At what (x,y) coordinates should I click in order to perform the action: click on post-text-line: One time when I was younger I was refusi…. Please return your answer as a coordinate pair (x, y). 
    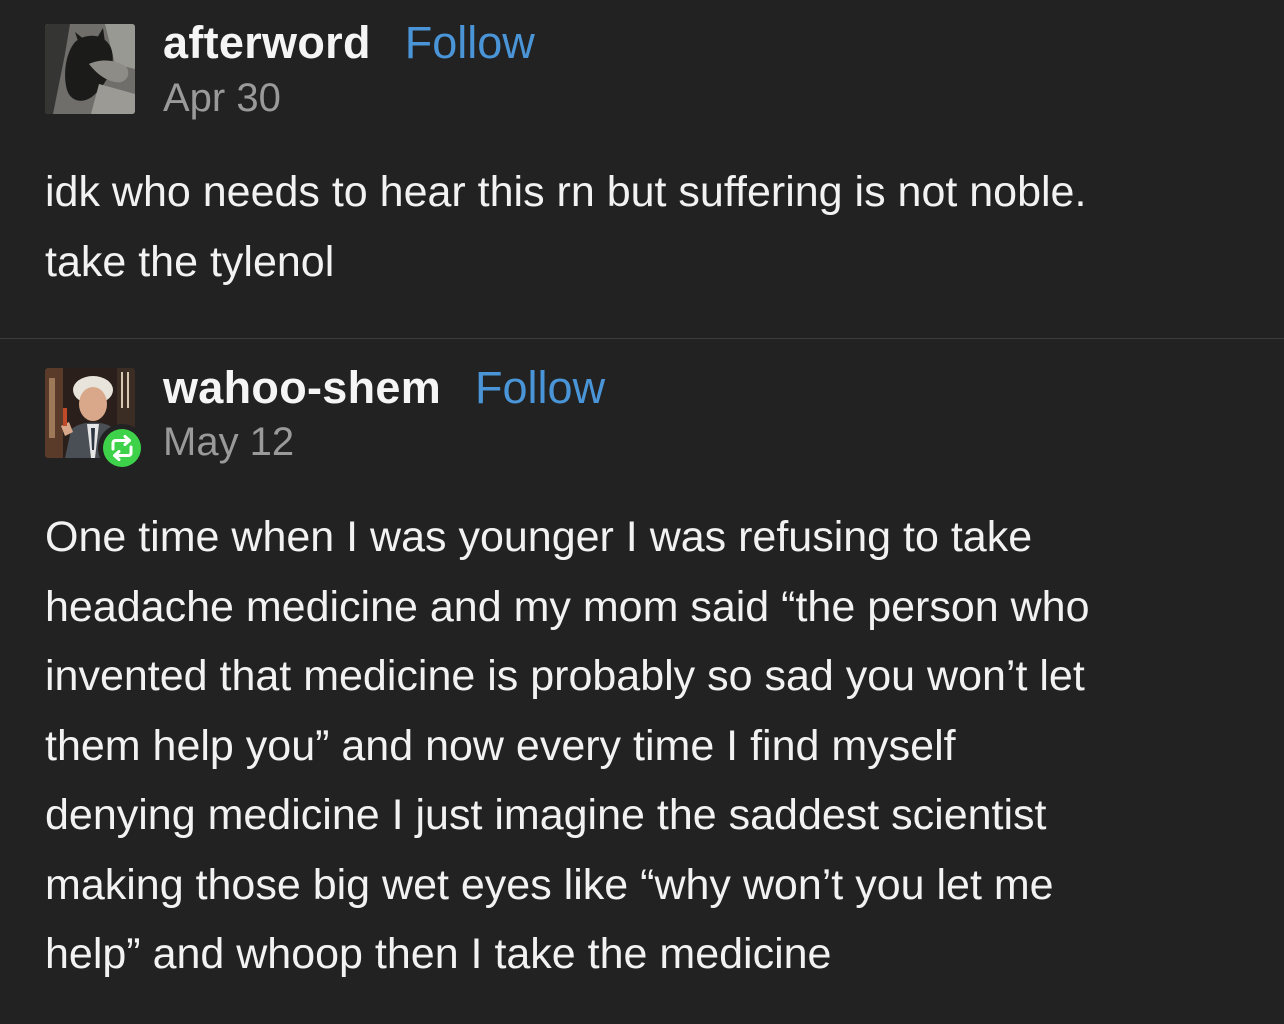
    Looking at the image, I should click on (539, 537).